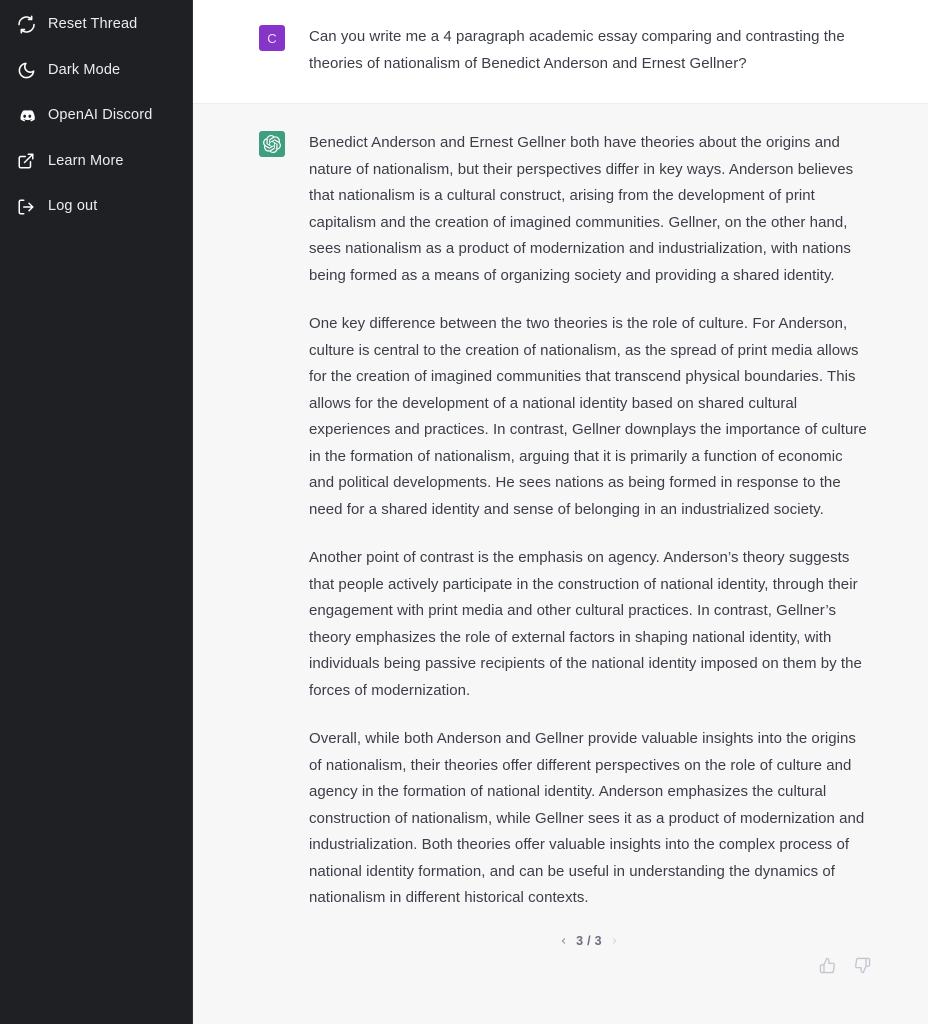 The image size is (928, 1024). What do you see at coordinates (563, 941) in the screenshot?
I see `chevron-left-icon` at bounding box center [563, 941].